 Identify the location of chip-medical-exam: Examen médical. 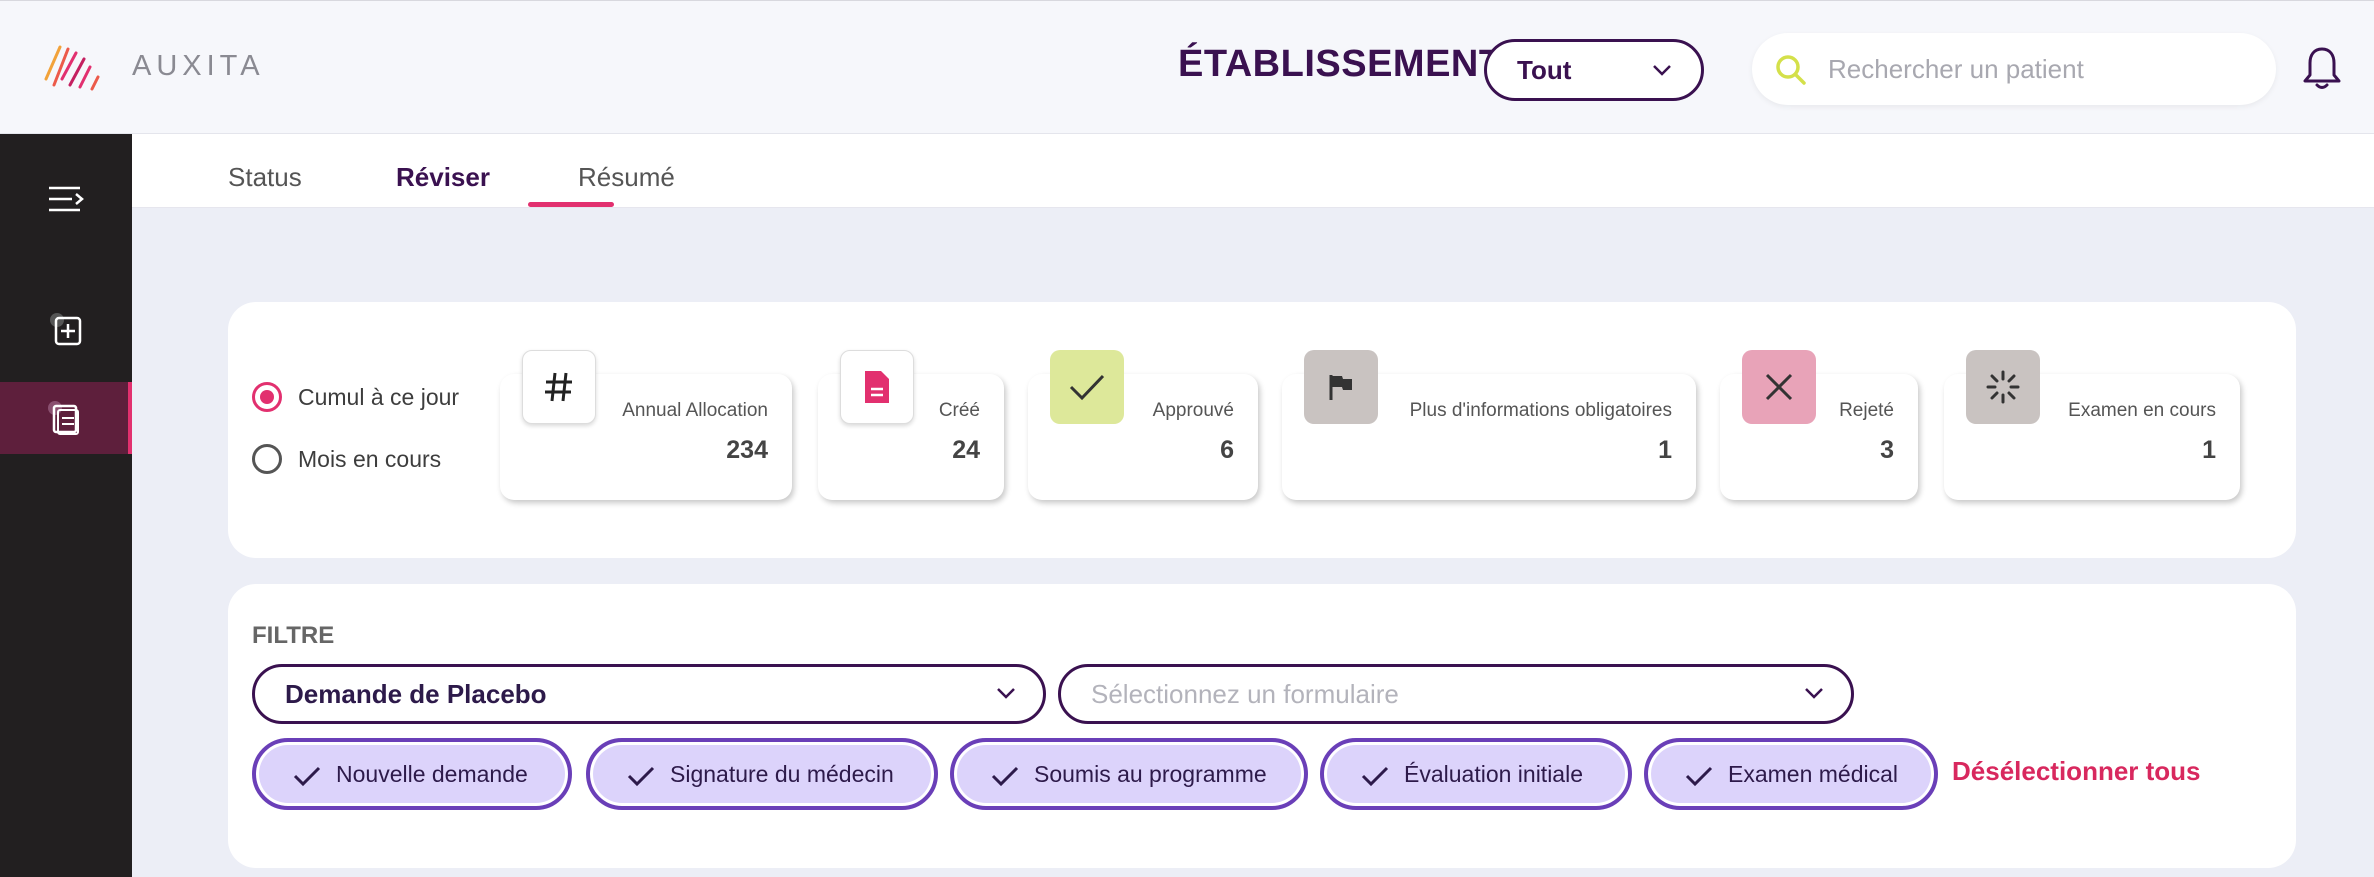
(1791, 774).